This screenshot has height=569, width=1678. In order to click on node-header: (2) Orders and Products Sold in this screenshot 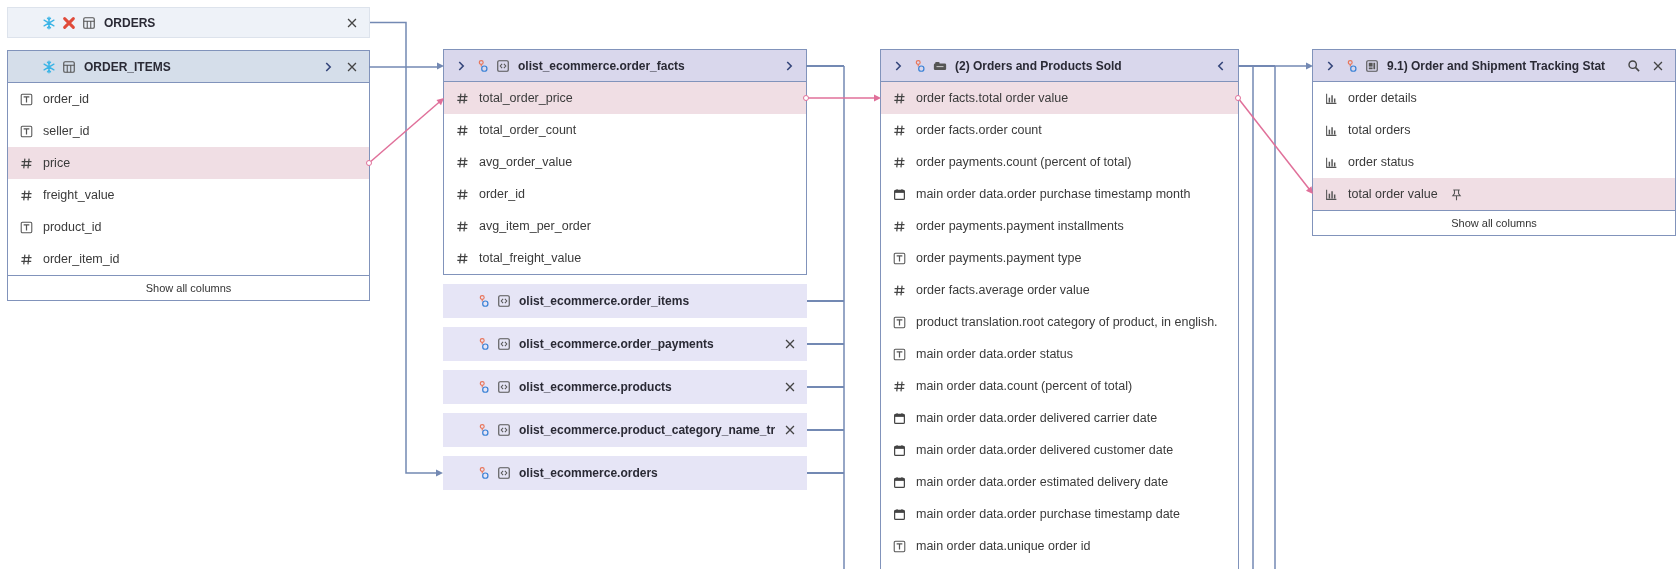, I will do `click(1059, 66)`.